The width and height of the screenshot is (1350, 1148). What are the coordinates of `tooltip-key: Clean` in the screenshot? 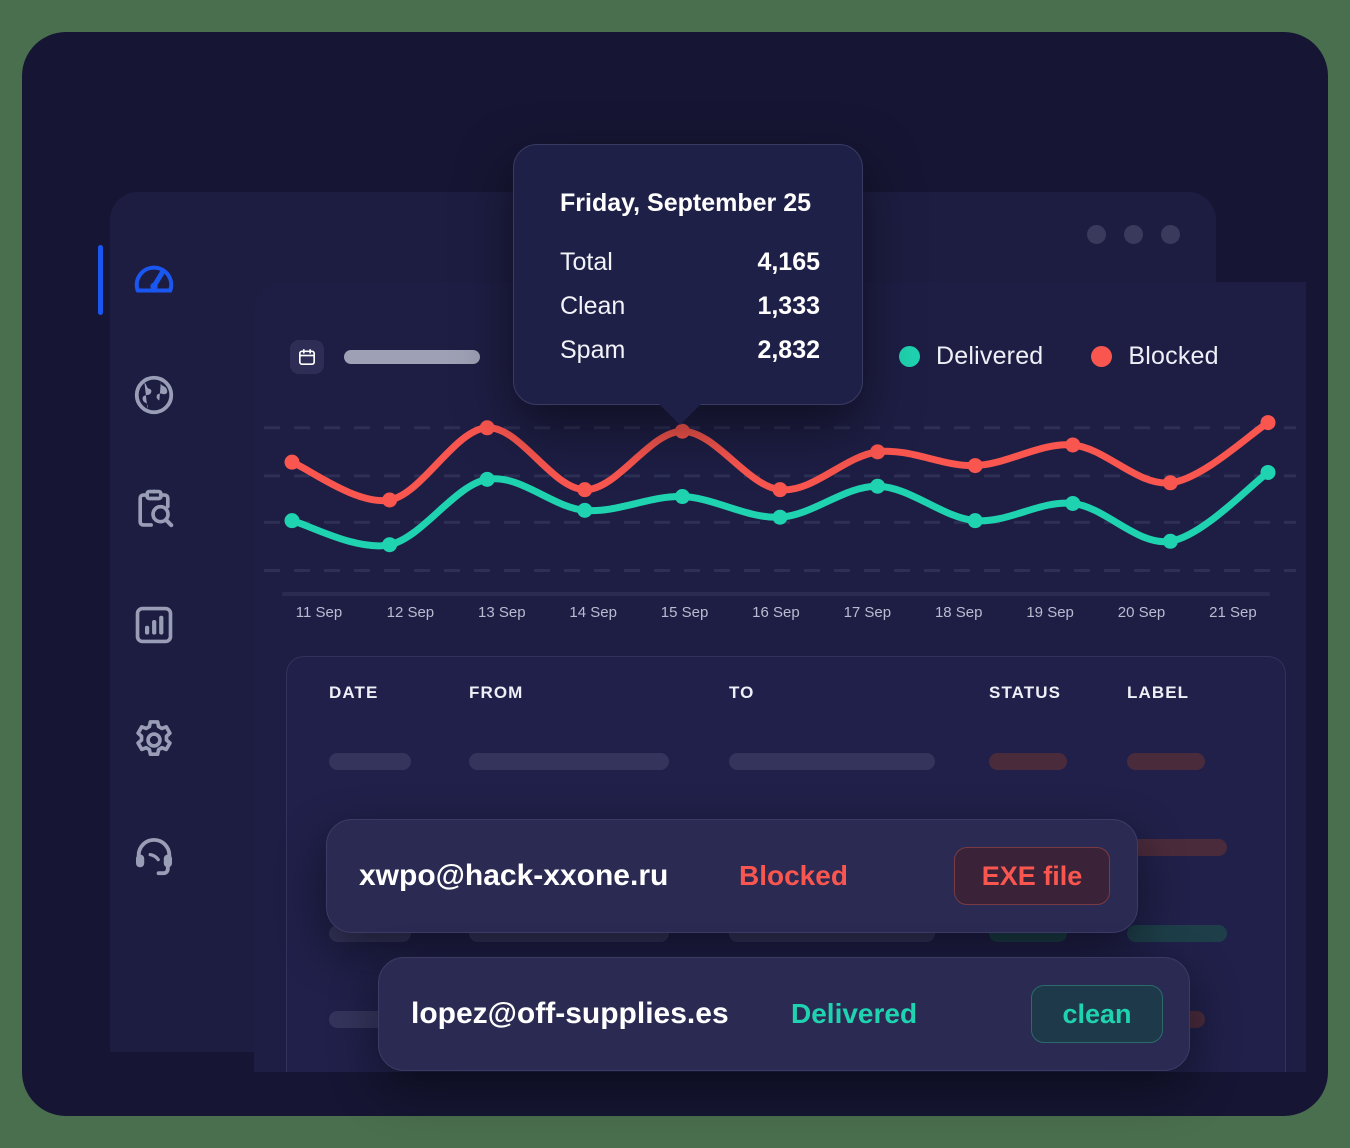 It's located at (593, 306).